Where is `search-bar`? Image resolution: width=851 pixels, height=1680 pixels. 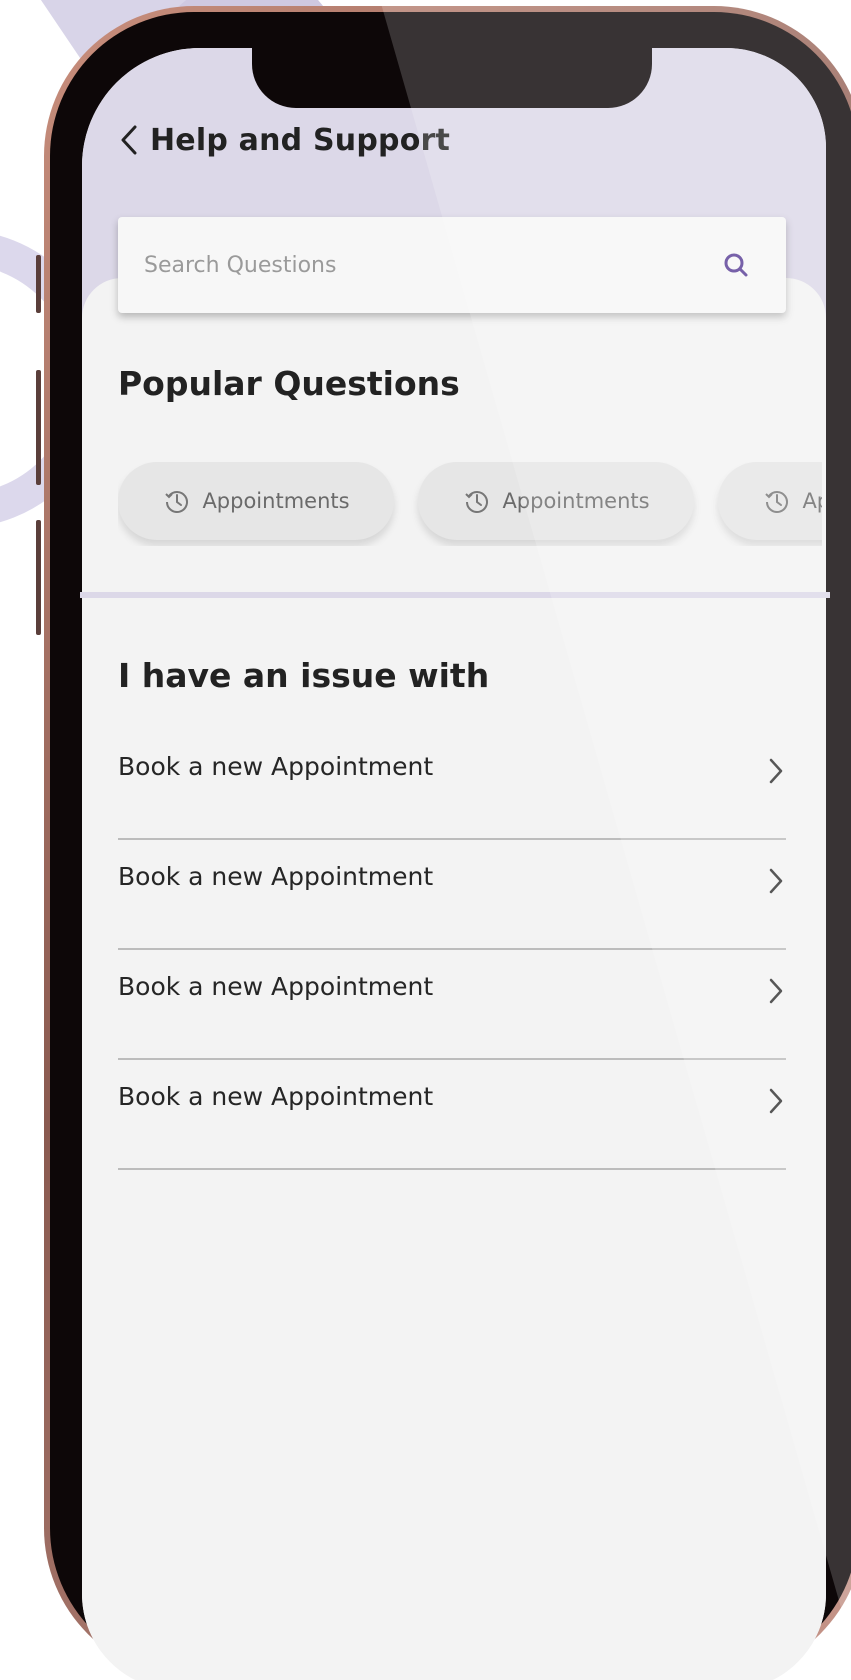
search-bar is located at coordinates (452, 265).